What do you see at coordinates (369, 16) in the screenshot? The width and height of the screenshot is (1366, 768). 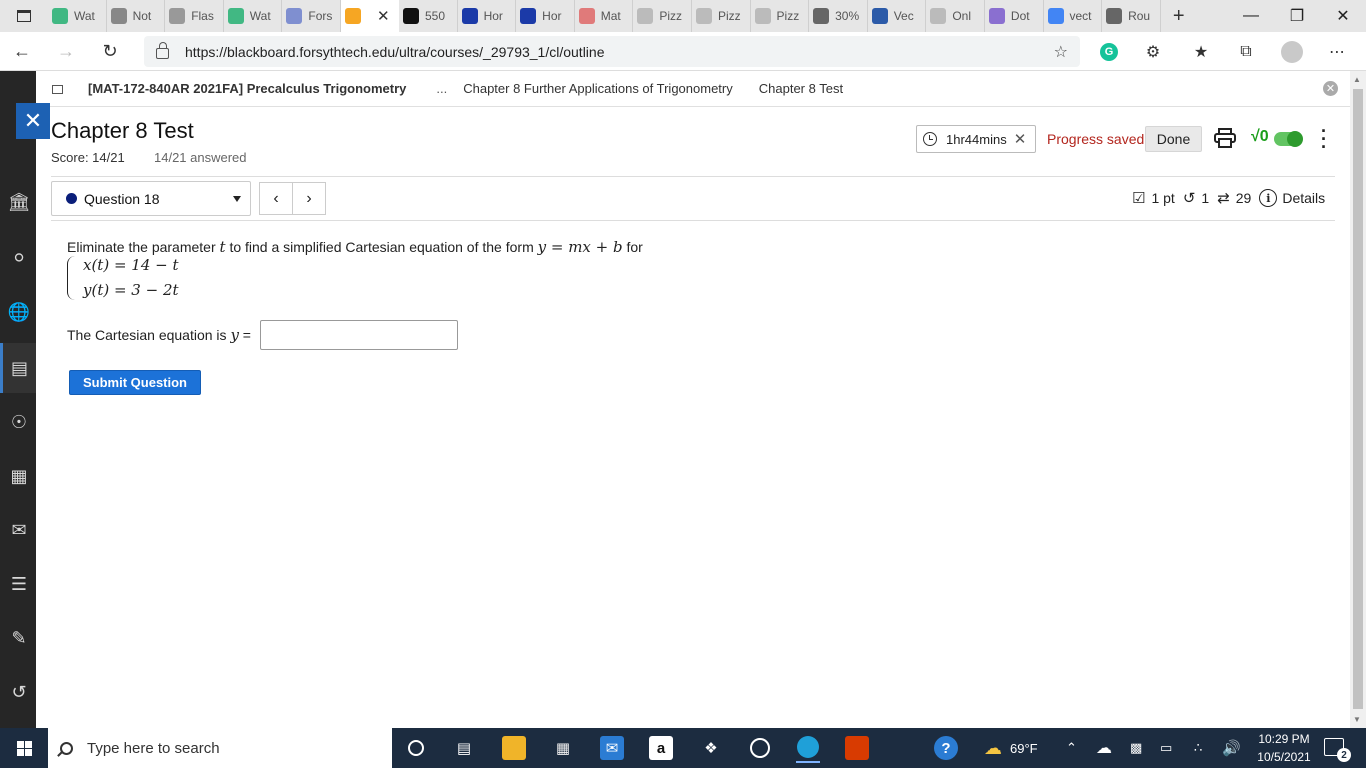 I see `tab-5: ✕` at bounding box center [369, 16].